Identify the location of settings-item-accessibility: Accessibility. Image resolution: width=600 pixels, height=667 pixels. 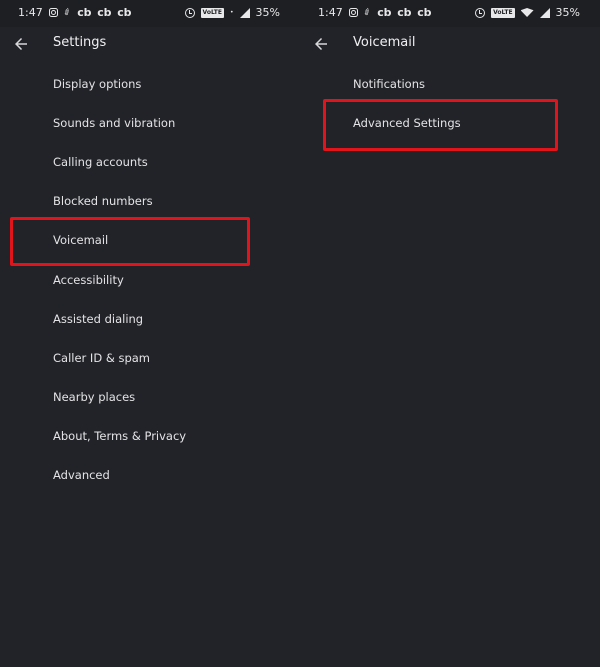
(150, 279).